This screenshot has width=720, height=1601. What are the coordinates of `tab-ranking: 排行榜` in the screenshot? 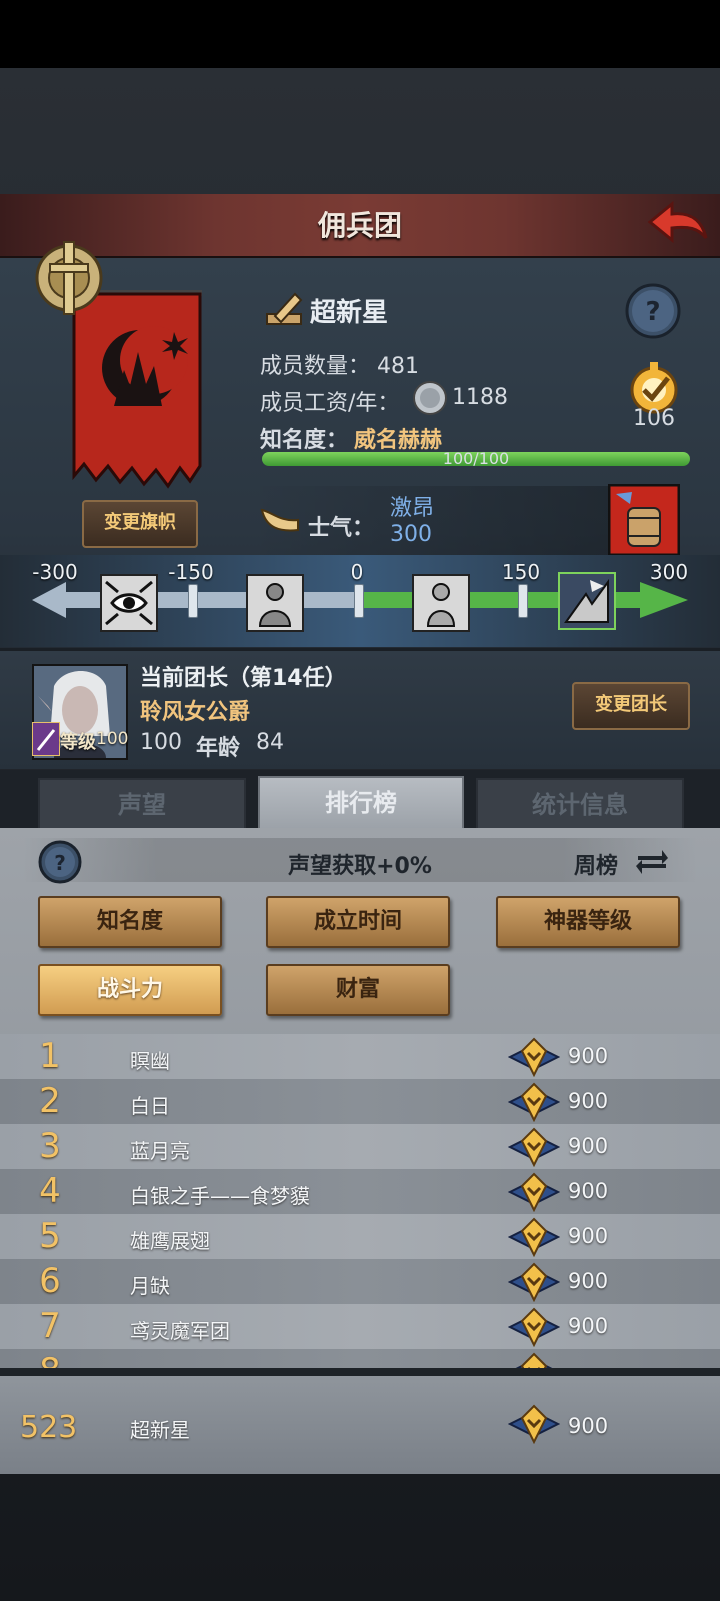 It's located at (361, 805).